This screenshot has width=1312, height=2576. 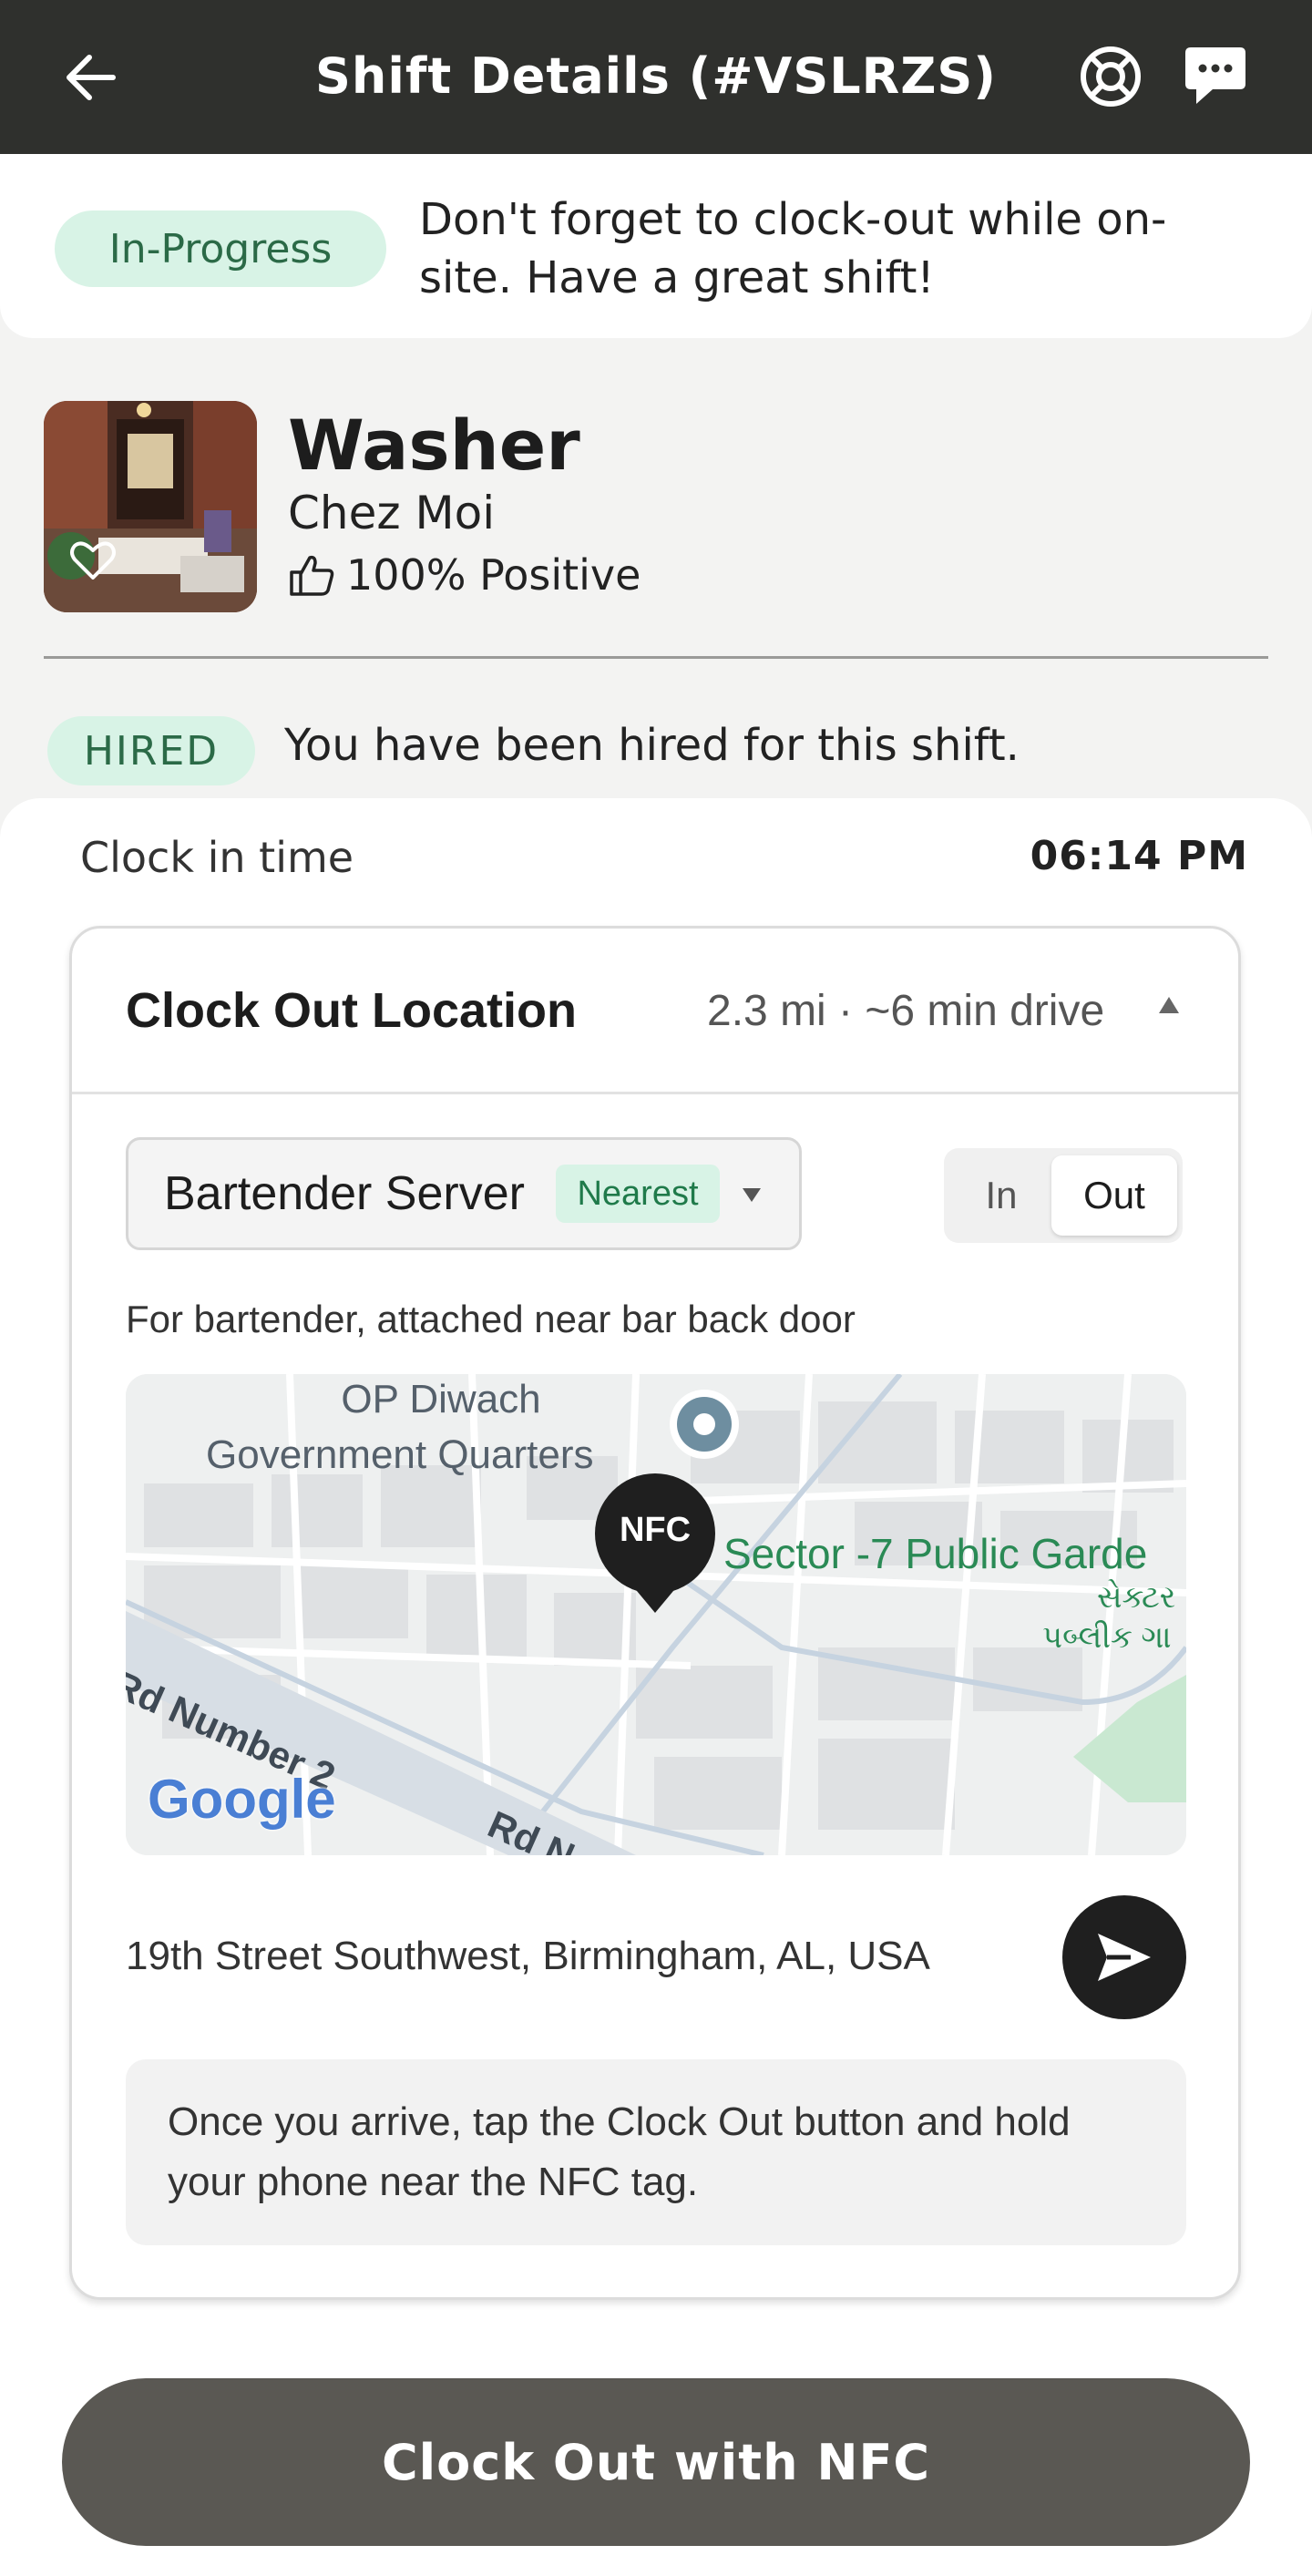 I want to click on clock-out-nfc-button: Clock Out with NFC, so click(x=656, y=2462).